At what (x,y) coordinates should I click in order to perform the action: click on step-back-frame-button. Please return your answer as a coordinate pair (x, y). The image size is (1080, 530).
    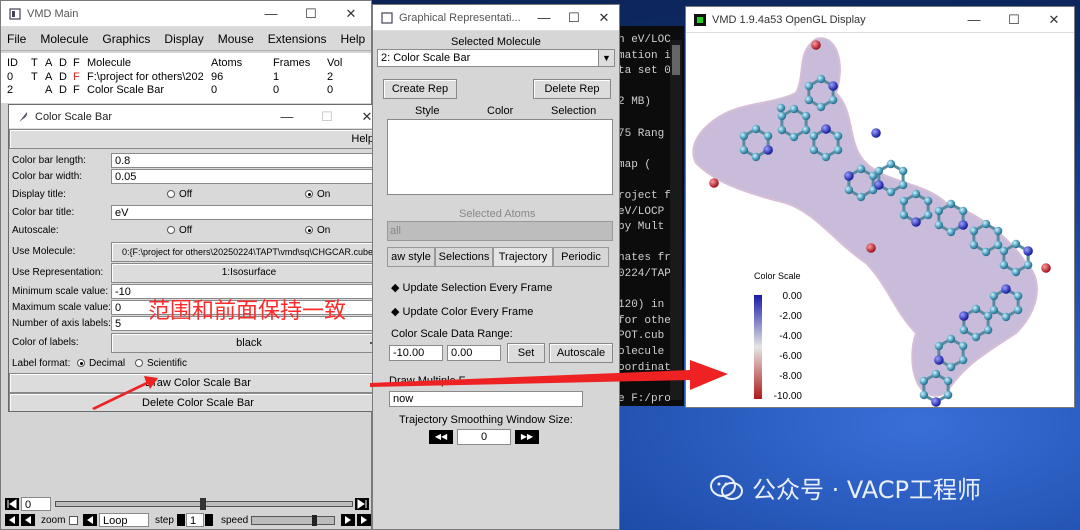
    Looking at the image, I should click on (90, 520).